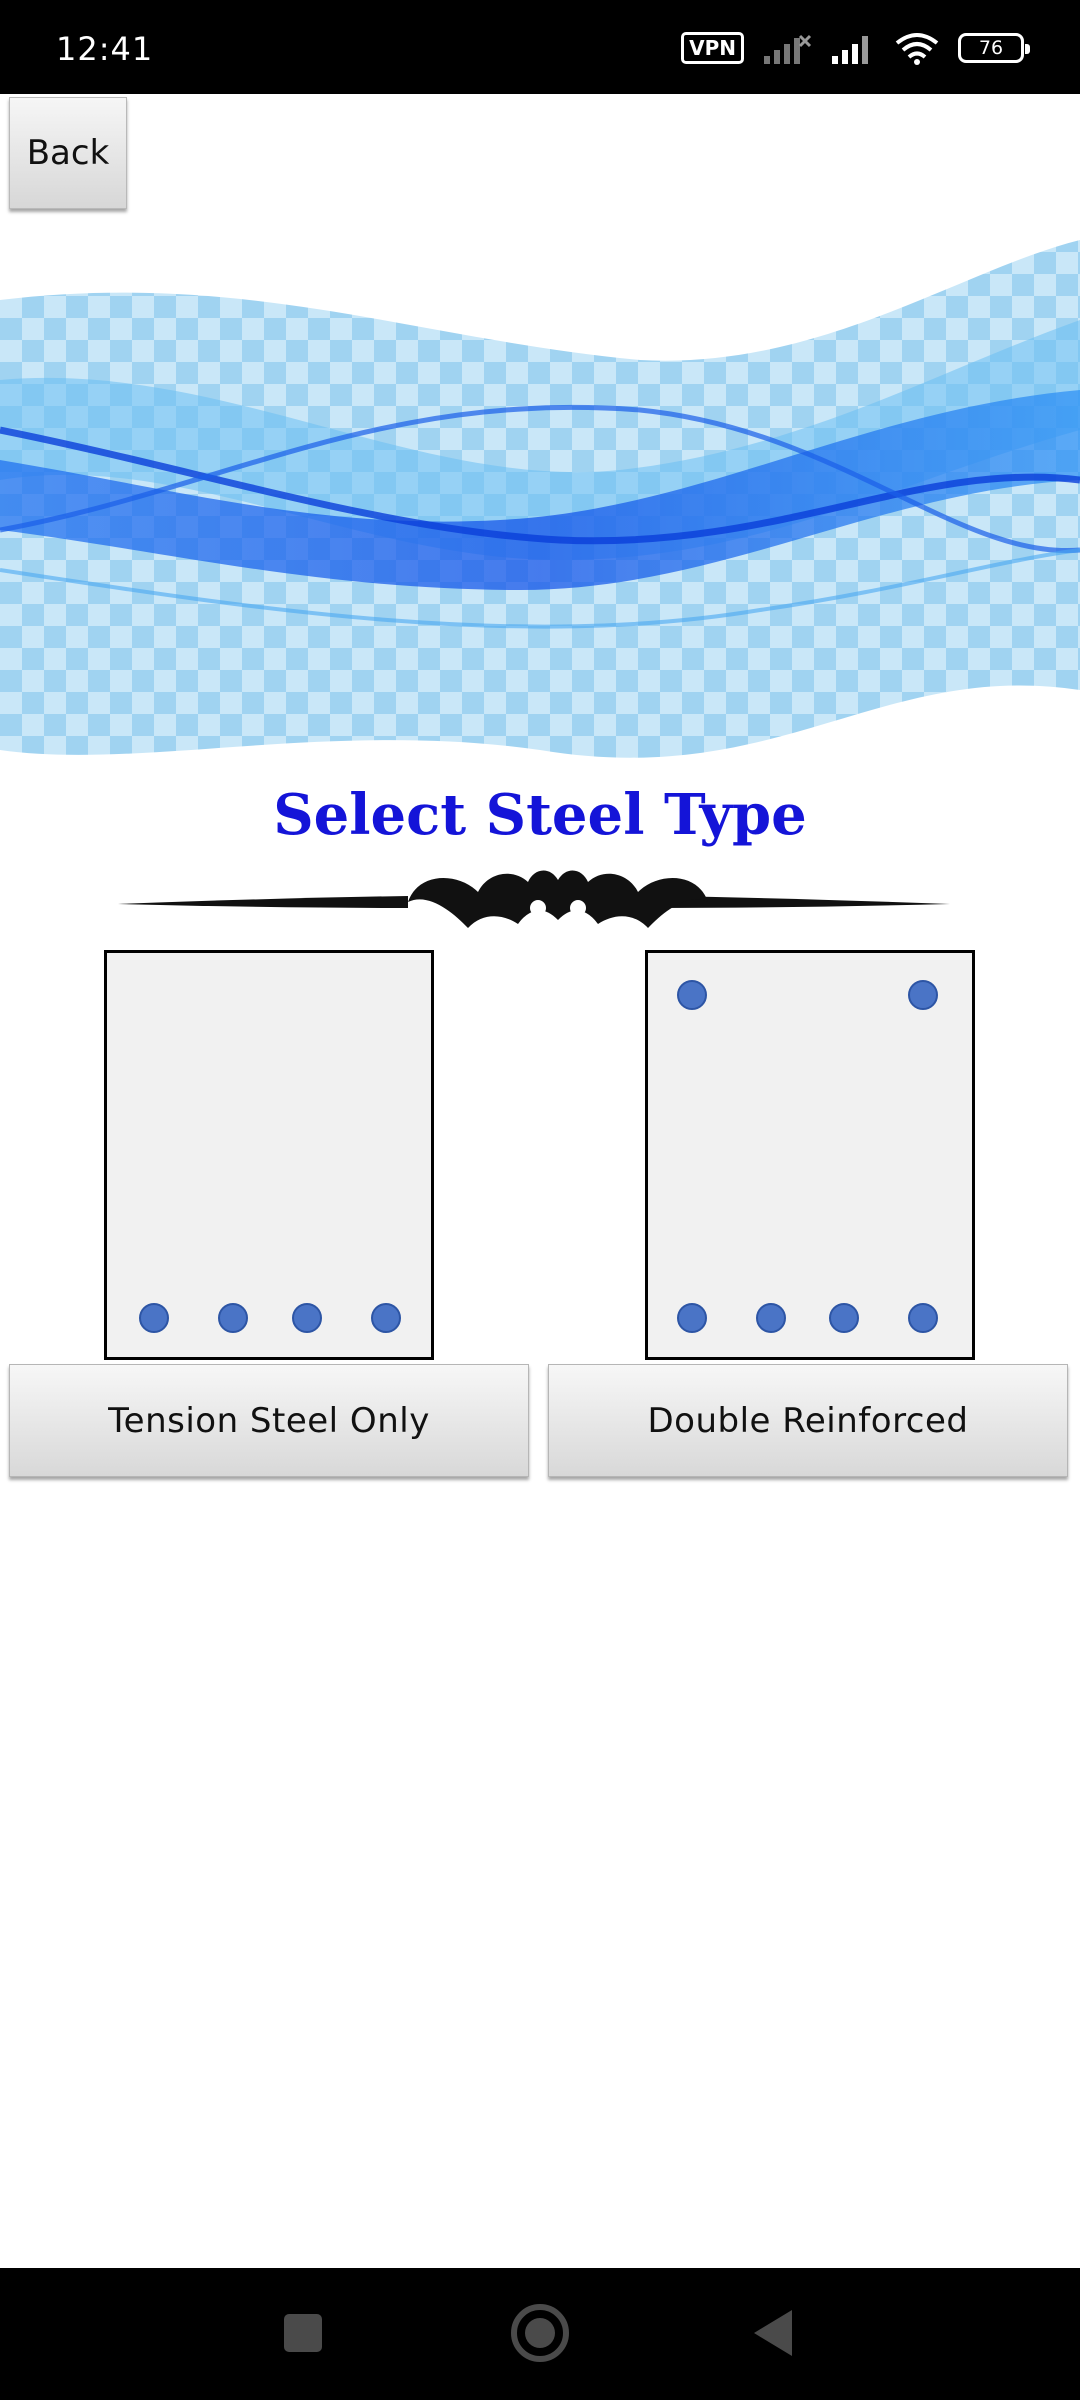 This screenshot has height=2400, width=1080. What do you see at coordinates (712, 48) in the screenshot?
I see `vpn-icon: VPN` at bounding box center [712, 48].